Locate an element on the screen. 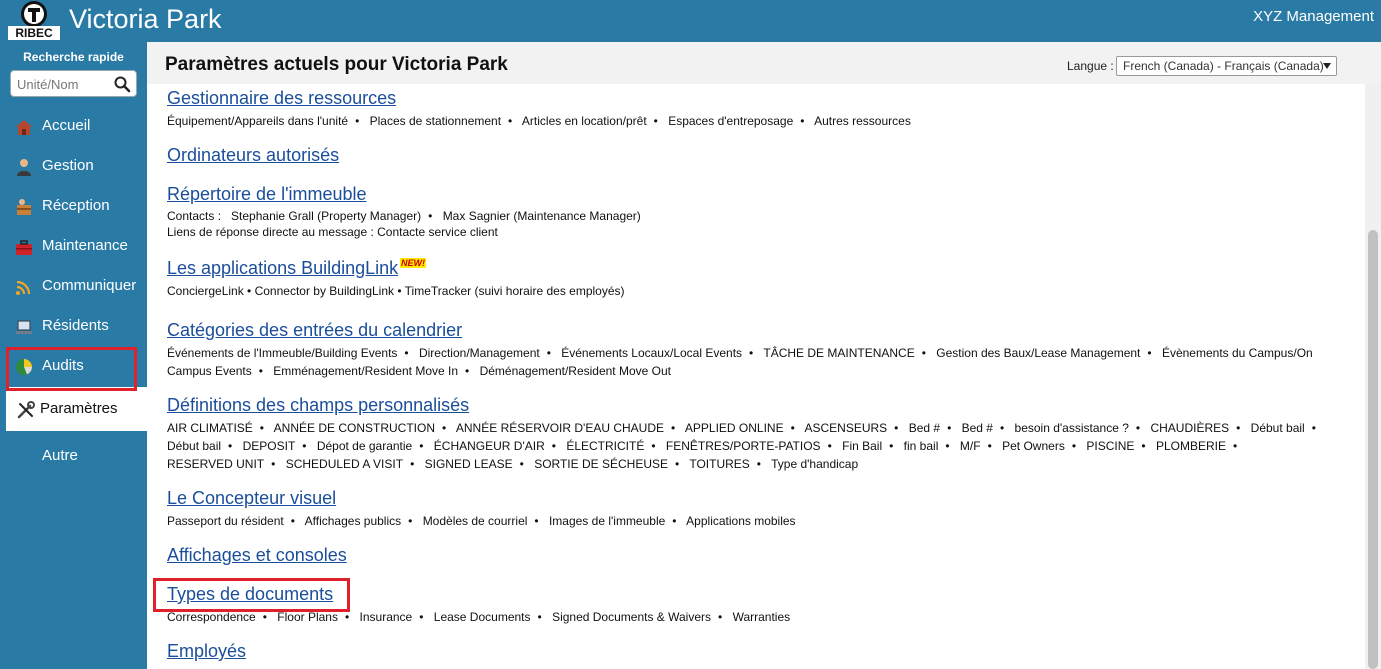  section-item: ANNÉE DE CONSTRUCTION is located at coordinates (354, 428).